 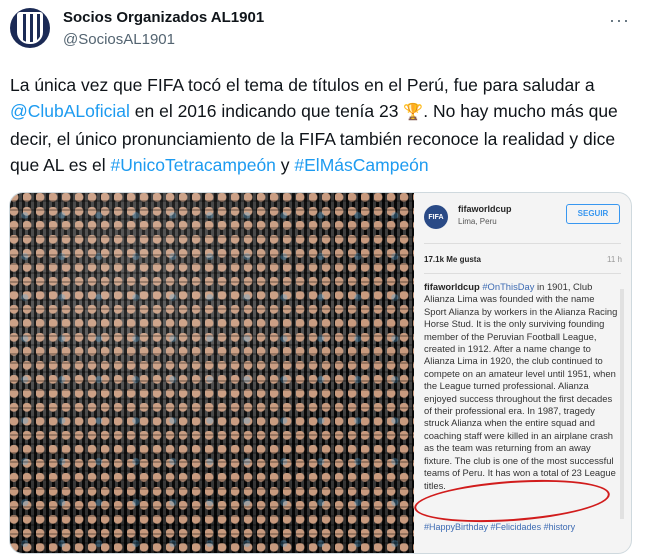 I want to click on caption-hashtag: #OnThisDay, so click(x=508, y=286).